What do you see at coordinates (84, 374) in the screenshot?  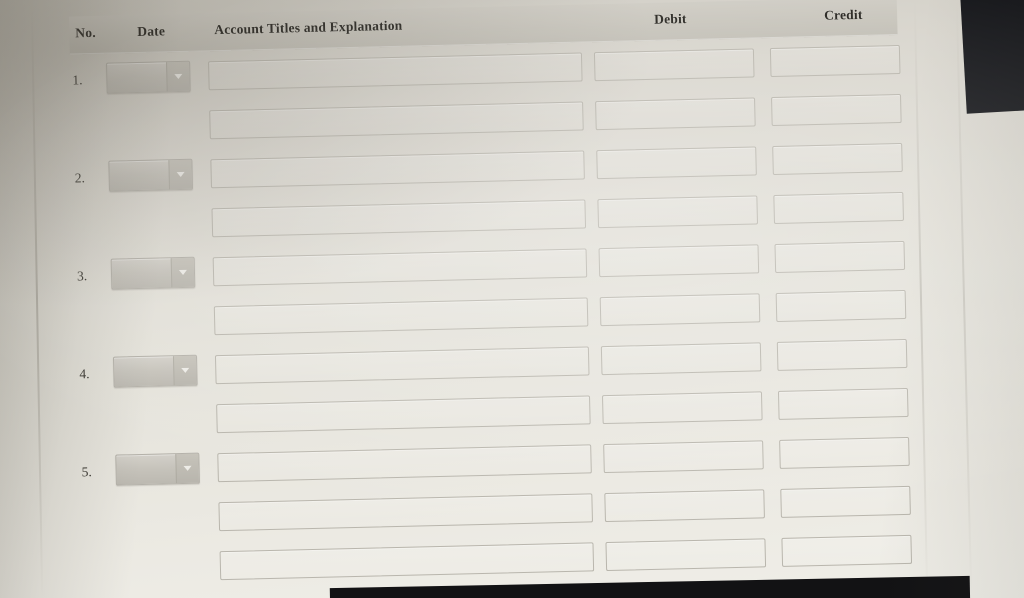 I see `row-number-label: 4.` at bounding box center [84, 374].